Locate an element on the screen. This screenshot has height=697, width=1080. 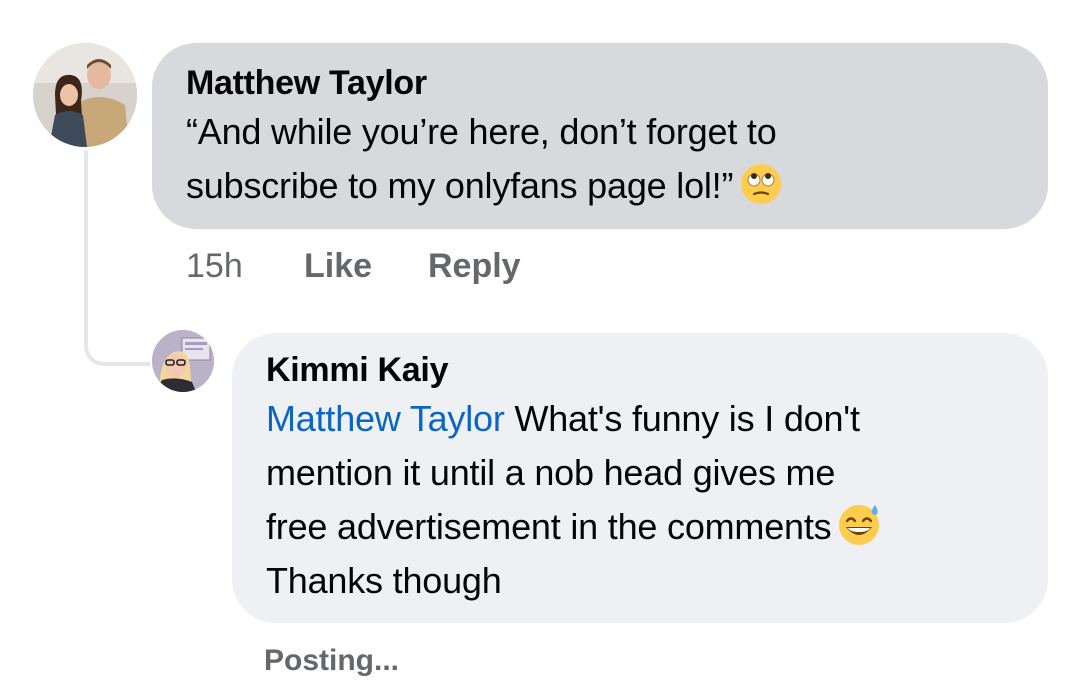
comment-text-line: subscribe to my onlyfans page lol!” is located at coordinates (600, 186).